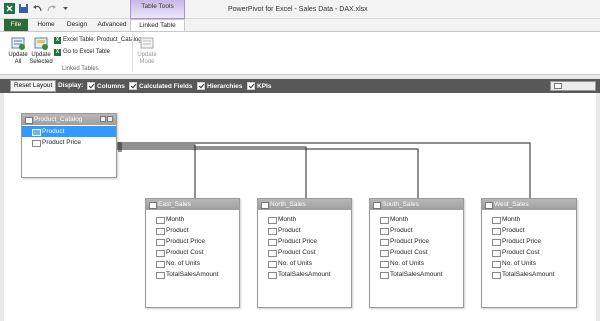 This screenshot has height=321, width=600. I want to click on go-to-excel-label: Go to Excel Table, so click(86, 52).